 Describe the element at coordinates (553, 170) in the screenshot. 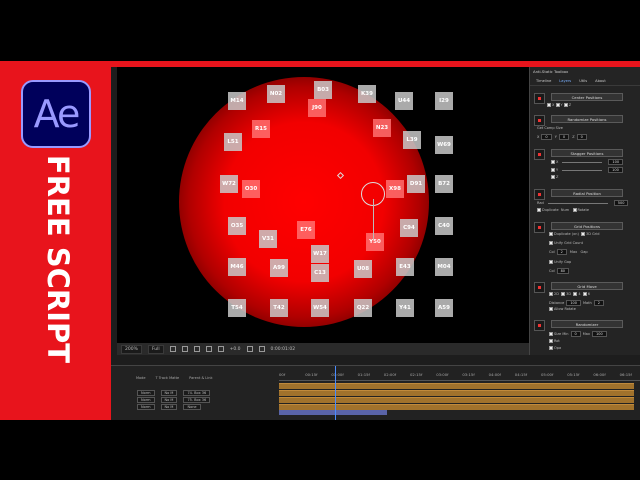

I see `stagger-y-checkbox` at that location.